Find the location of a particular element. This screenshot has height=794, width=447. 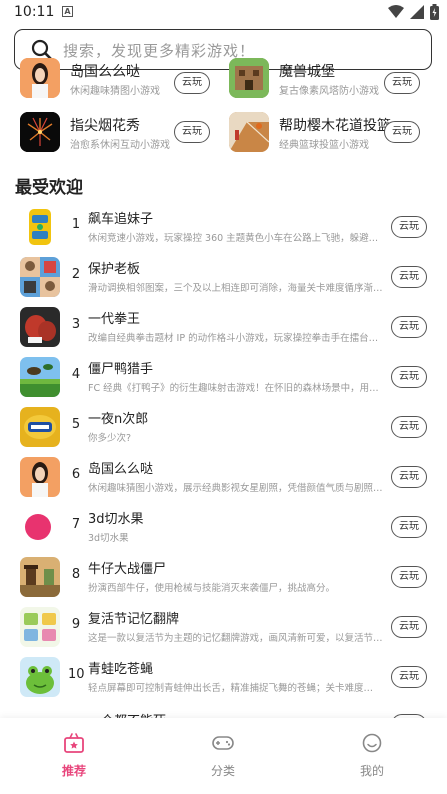

rank-number: 6 is located at coordinates (76, 474).